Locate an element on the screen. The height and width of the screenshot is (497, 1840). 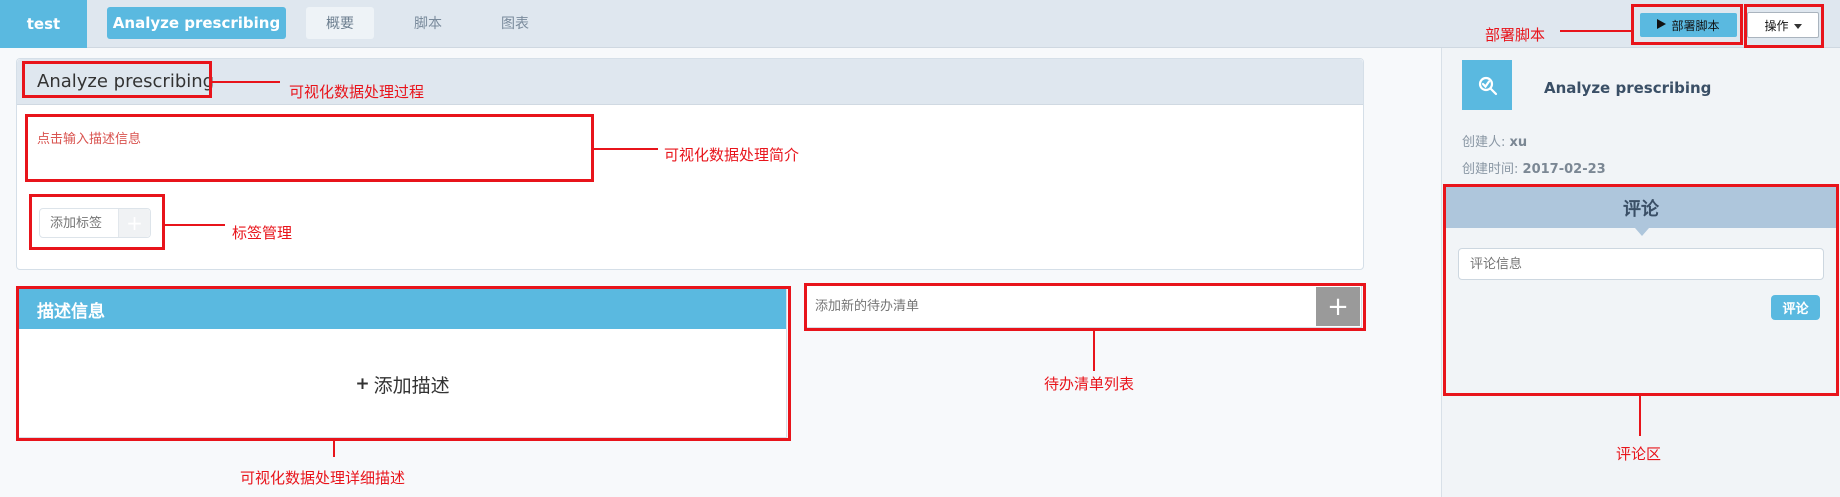
app-logo: test is located at coordinates (43, 24).